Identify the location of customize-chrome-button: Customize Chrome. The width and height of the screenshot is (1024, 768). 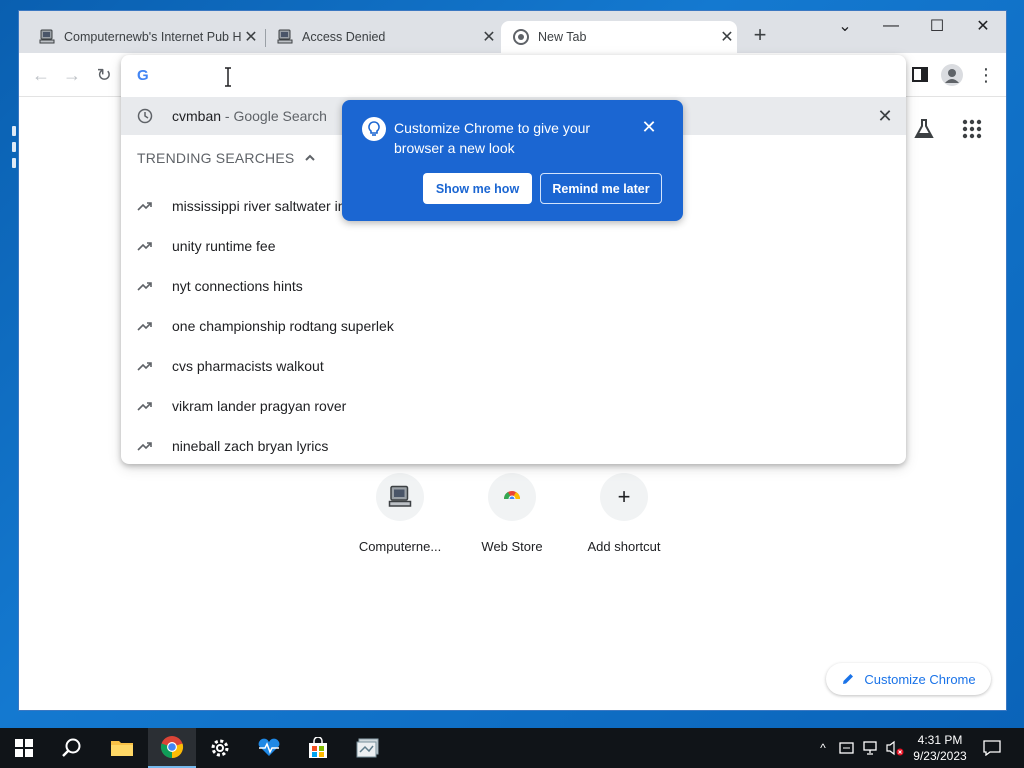
(908, 679).